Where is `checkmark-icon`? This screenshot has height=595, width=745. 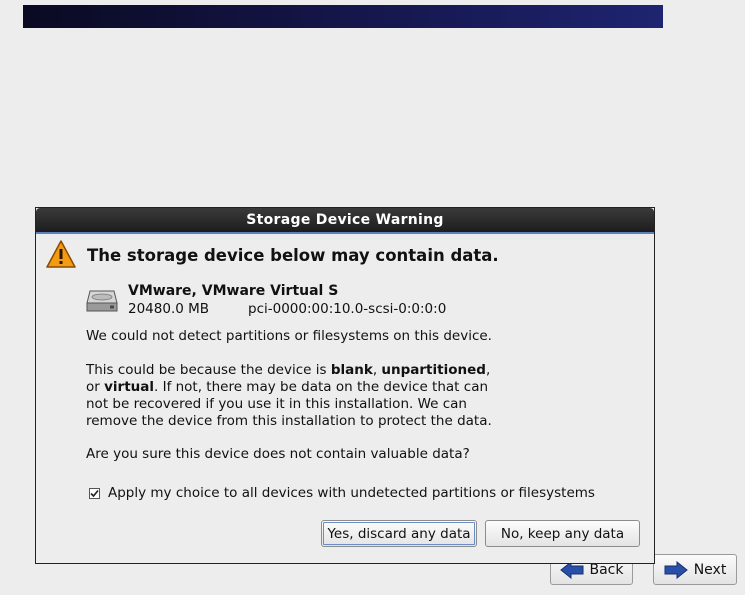
checkmark-icon is located at coordinates (94, 493).